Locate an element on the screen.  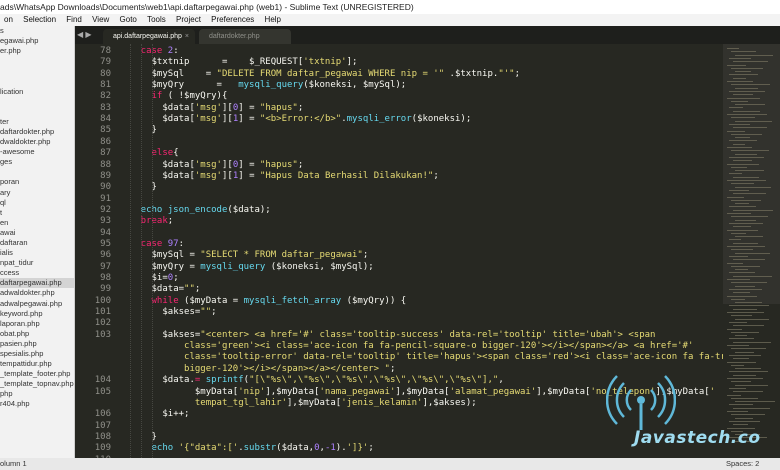
sidebar-item: en is located at coordinates (37, 223).